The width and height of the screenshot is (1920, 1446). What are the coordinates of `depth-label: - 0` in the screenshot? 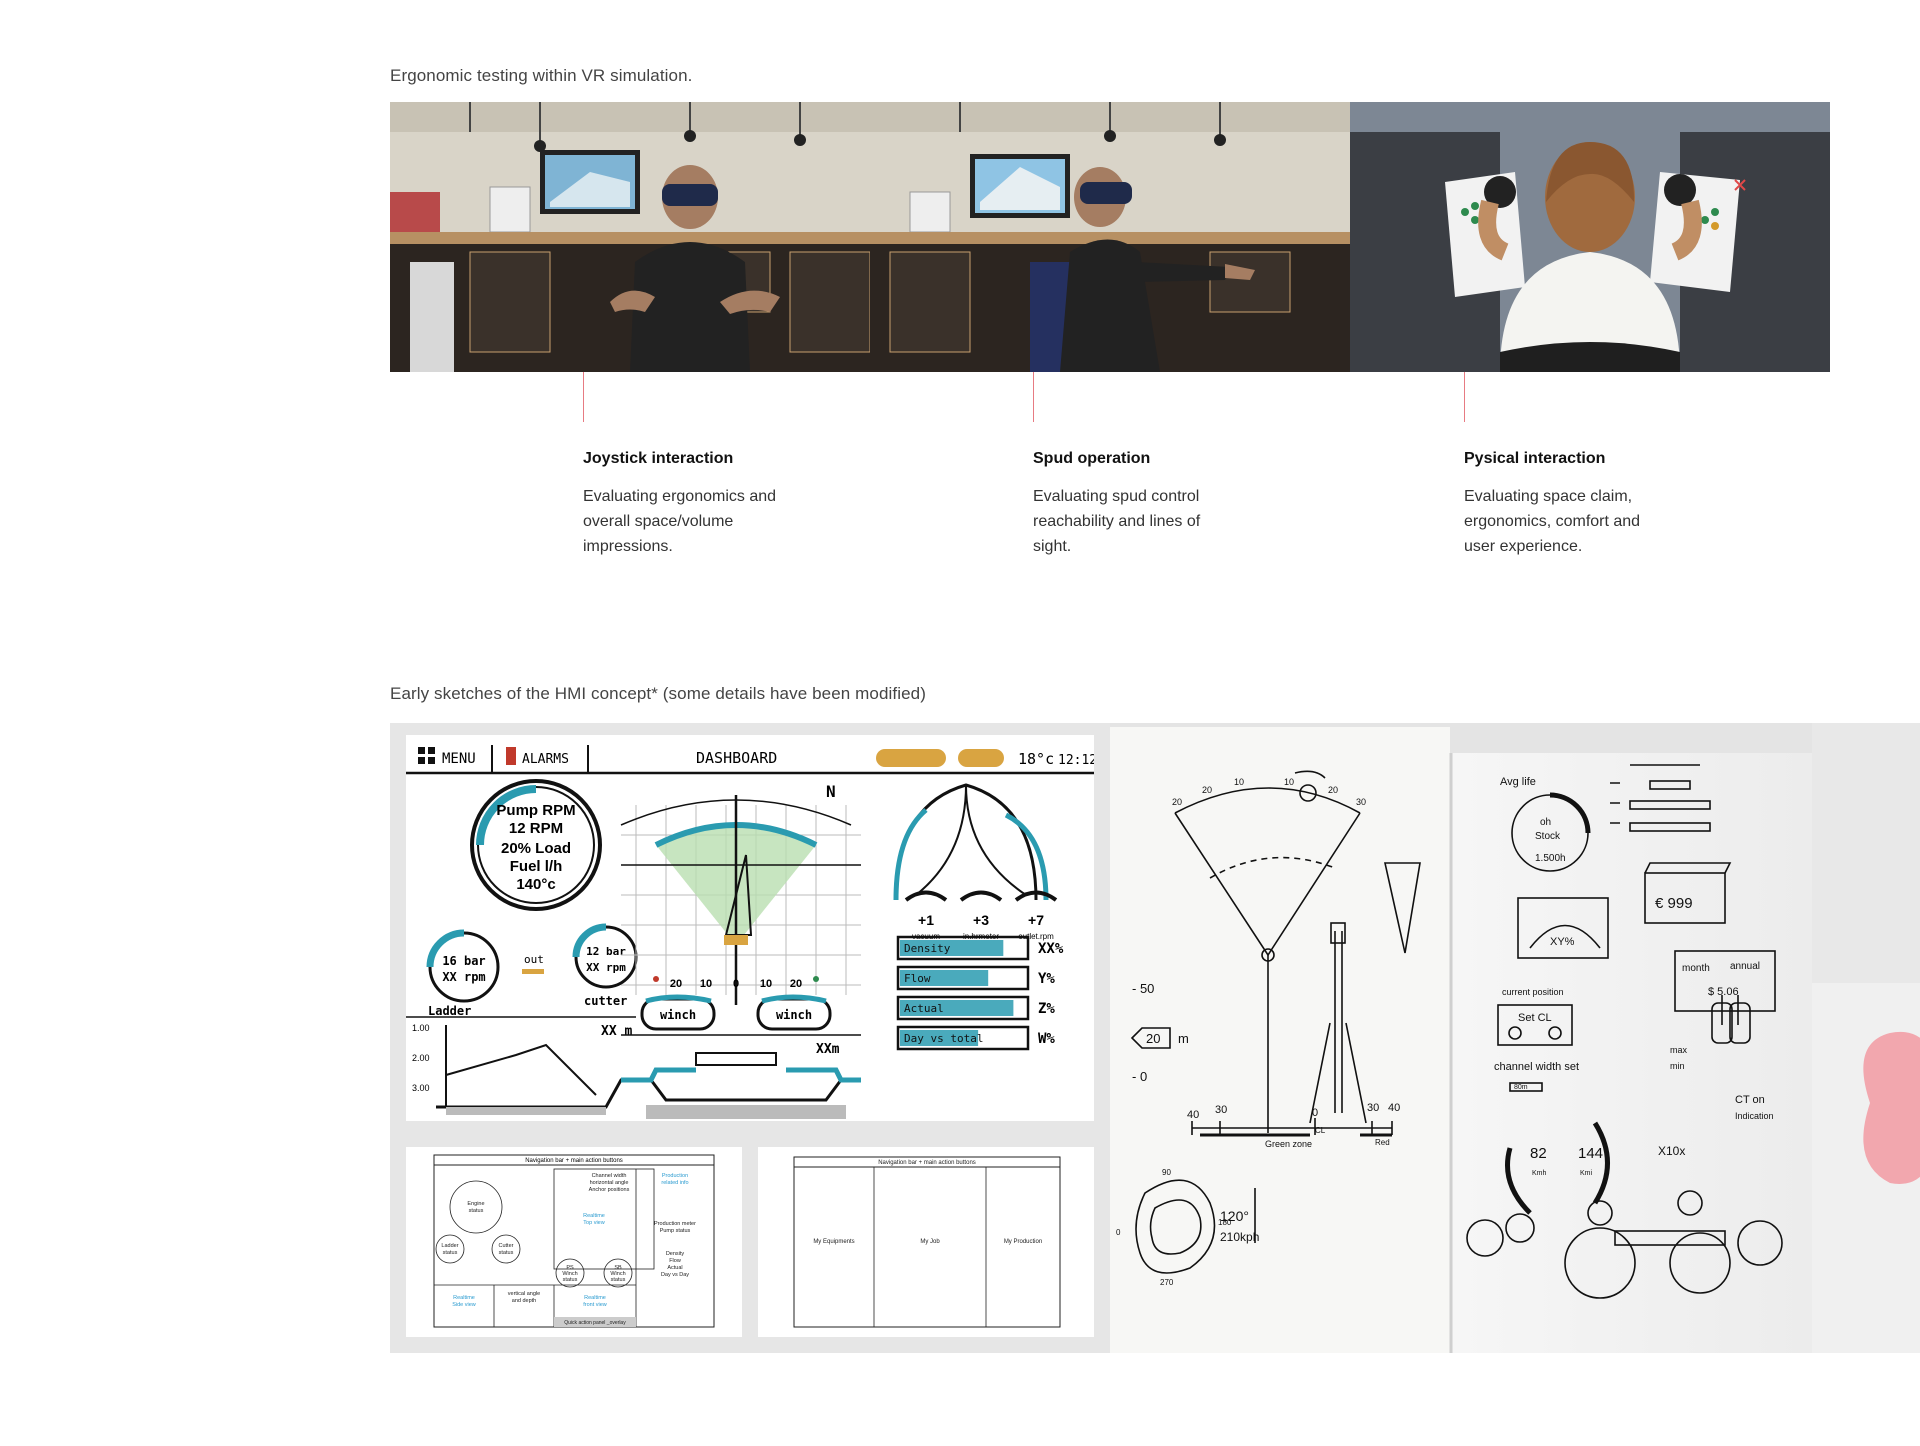 It's located at (1139, 1076).